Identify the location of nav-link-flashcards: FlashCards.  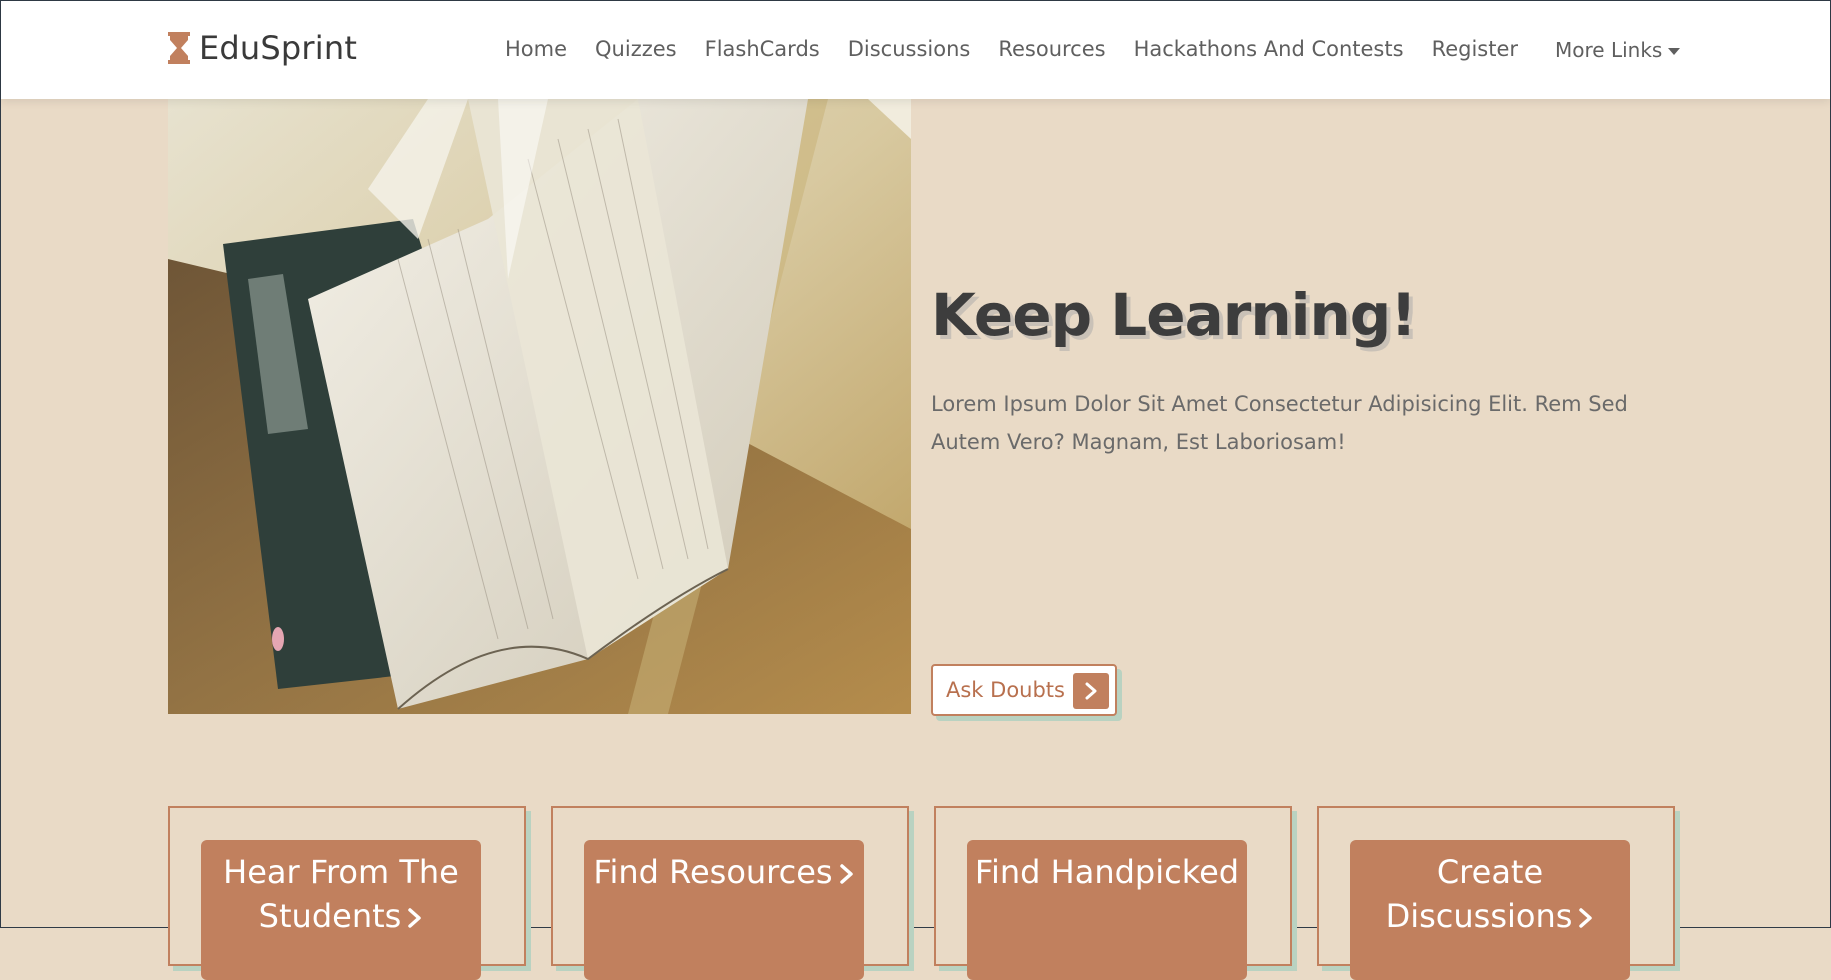
(762, 49).